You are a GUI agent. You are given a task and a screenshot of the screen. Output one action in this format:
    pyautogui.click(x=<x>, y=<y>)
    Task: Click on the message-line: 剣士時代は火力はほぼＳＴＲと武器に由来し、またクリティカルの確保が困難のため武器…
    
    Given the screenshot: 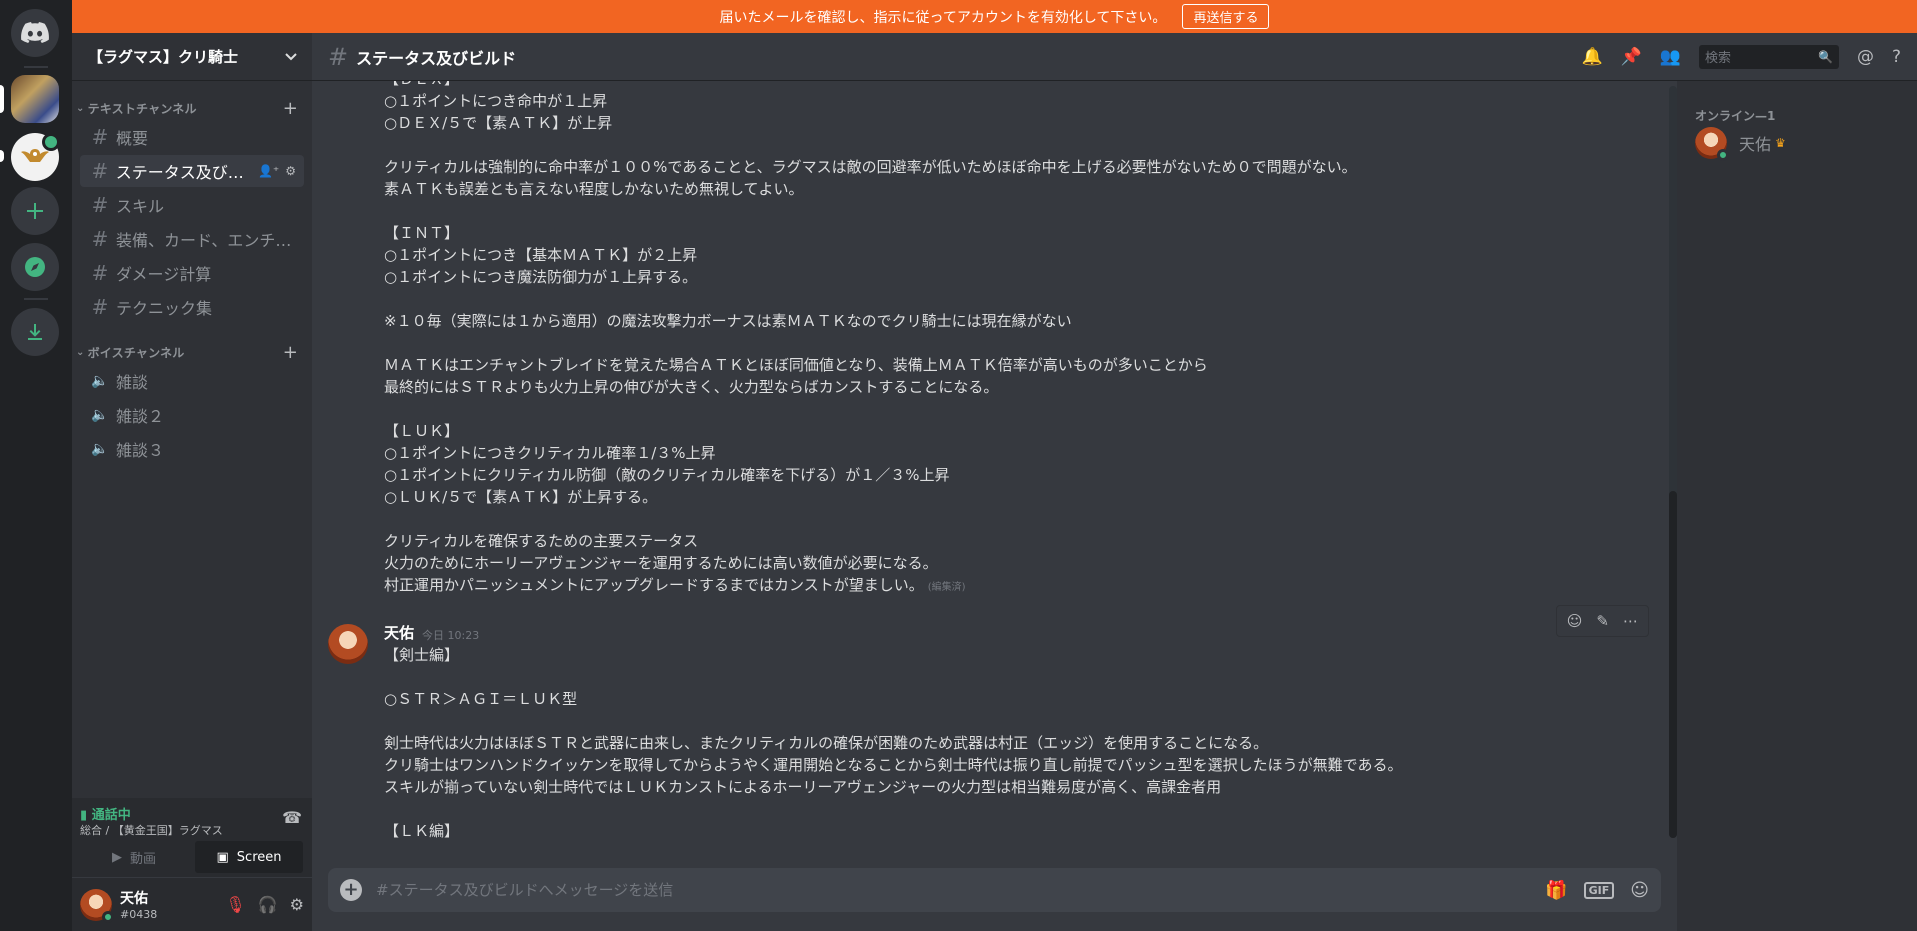 What is the action you would take?
    pyautogui.click(x=826, y=743)
    